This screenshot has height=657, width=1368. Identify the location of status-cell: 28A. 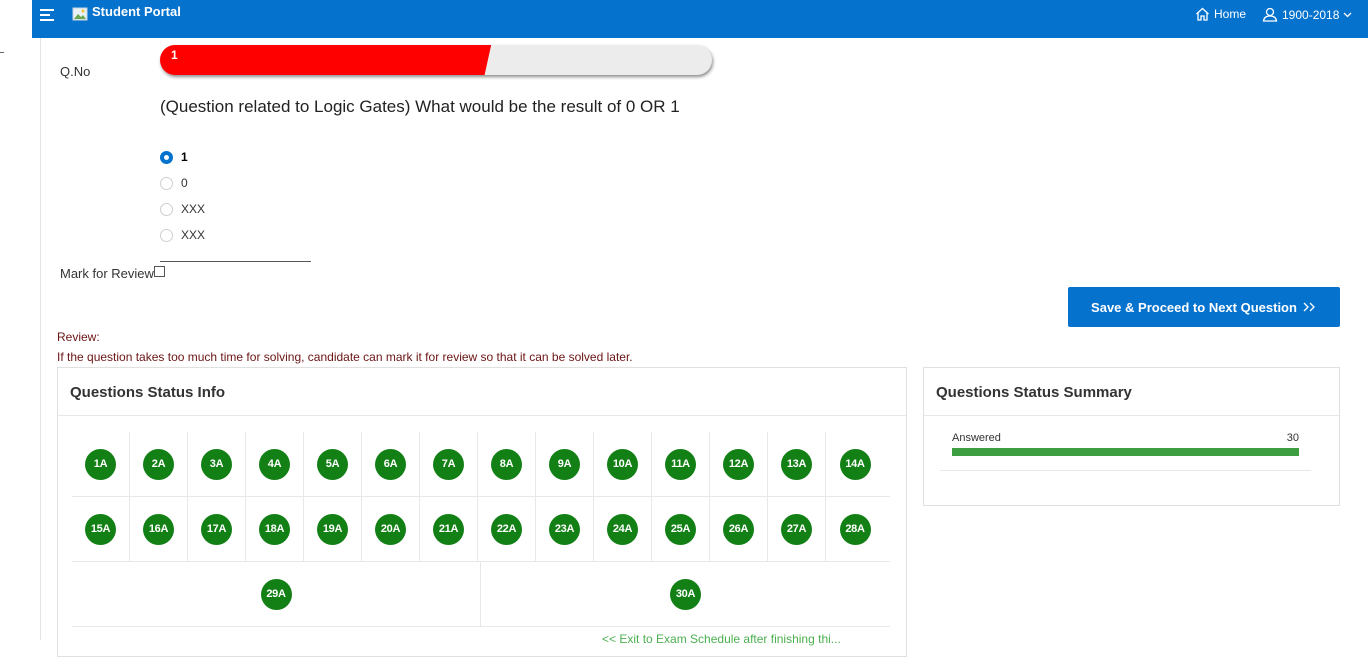
(855, 529).